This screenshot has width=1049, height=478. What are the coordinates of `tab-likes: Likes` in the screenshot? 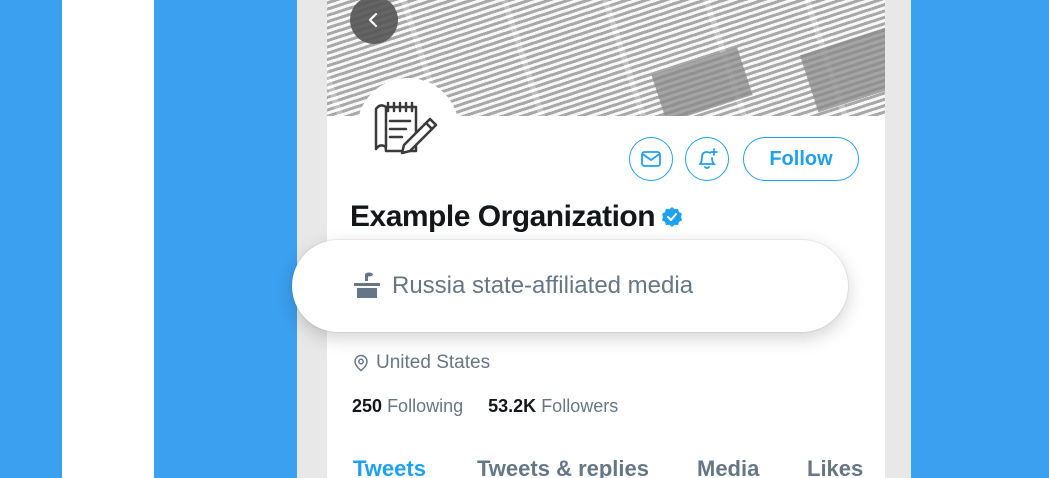 It's located at (835, 467).